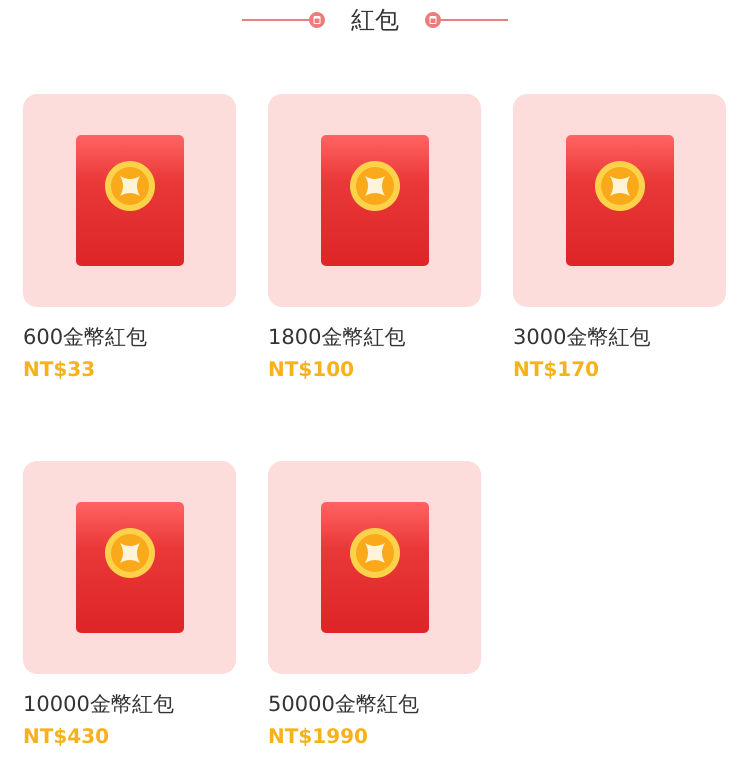 This screenshot has width=750, height=775. Describe the element at coordinates (85, 337) in the screenshot. I see `product-name: 600金幣紅包` at that location.